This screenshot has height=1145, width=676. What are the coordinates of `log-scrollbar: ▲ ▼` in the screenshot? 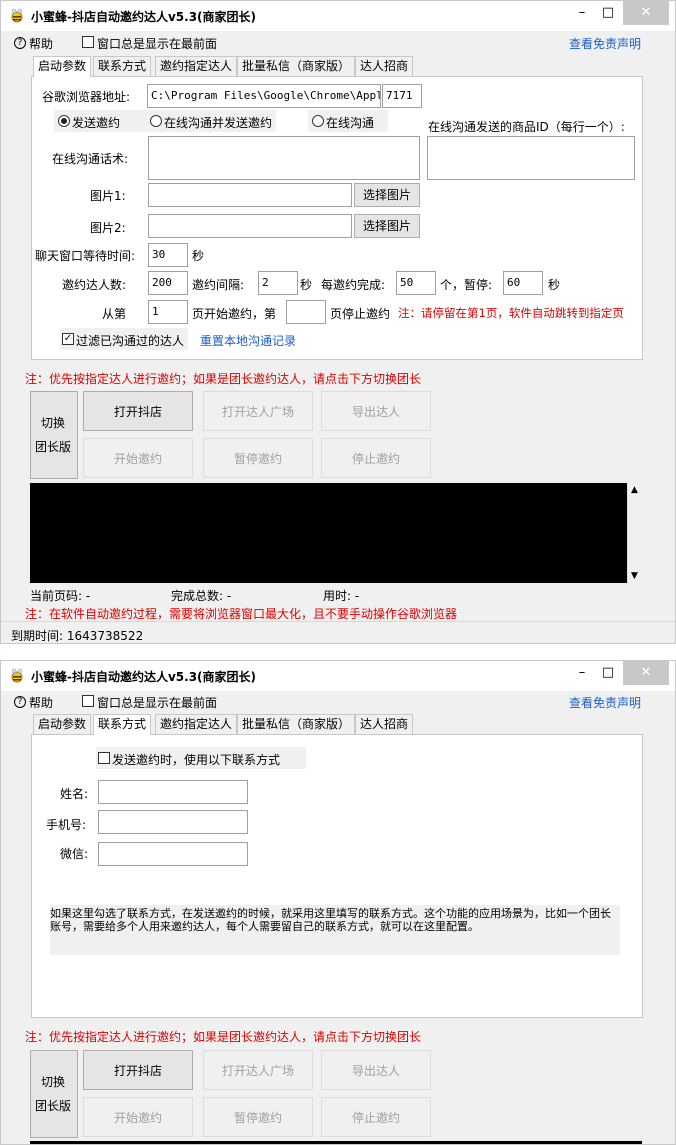 It's located at (634, 533).